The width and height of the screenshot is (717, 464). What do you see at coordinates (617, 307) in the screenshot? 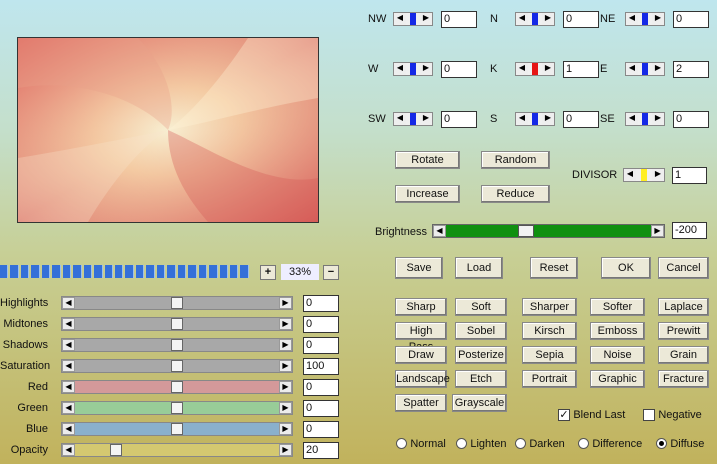
I see `preset-softer-button: Softer` at bounding box center [617, 307].